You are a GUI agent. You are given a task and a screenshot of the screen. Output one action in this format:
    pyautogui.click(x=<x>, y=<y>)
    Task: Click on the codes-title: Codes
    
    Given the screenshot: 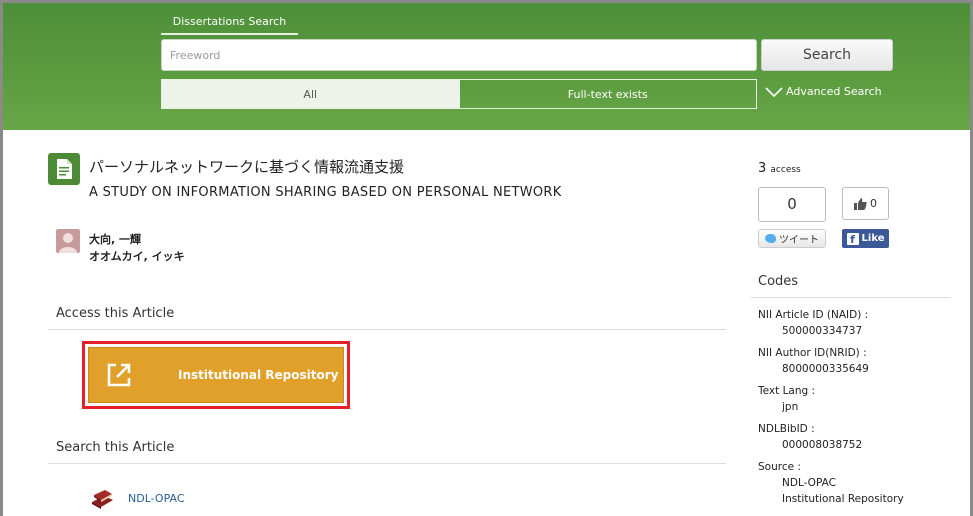 What is the action you would take?
    pyautogui.click(x=778, y=281)
    